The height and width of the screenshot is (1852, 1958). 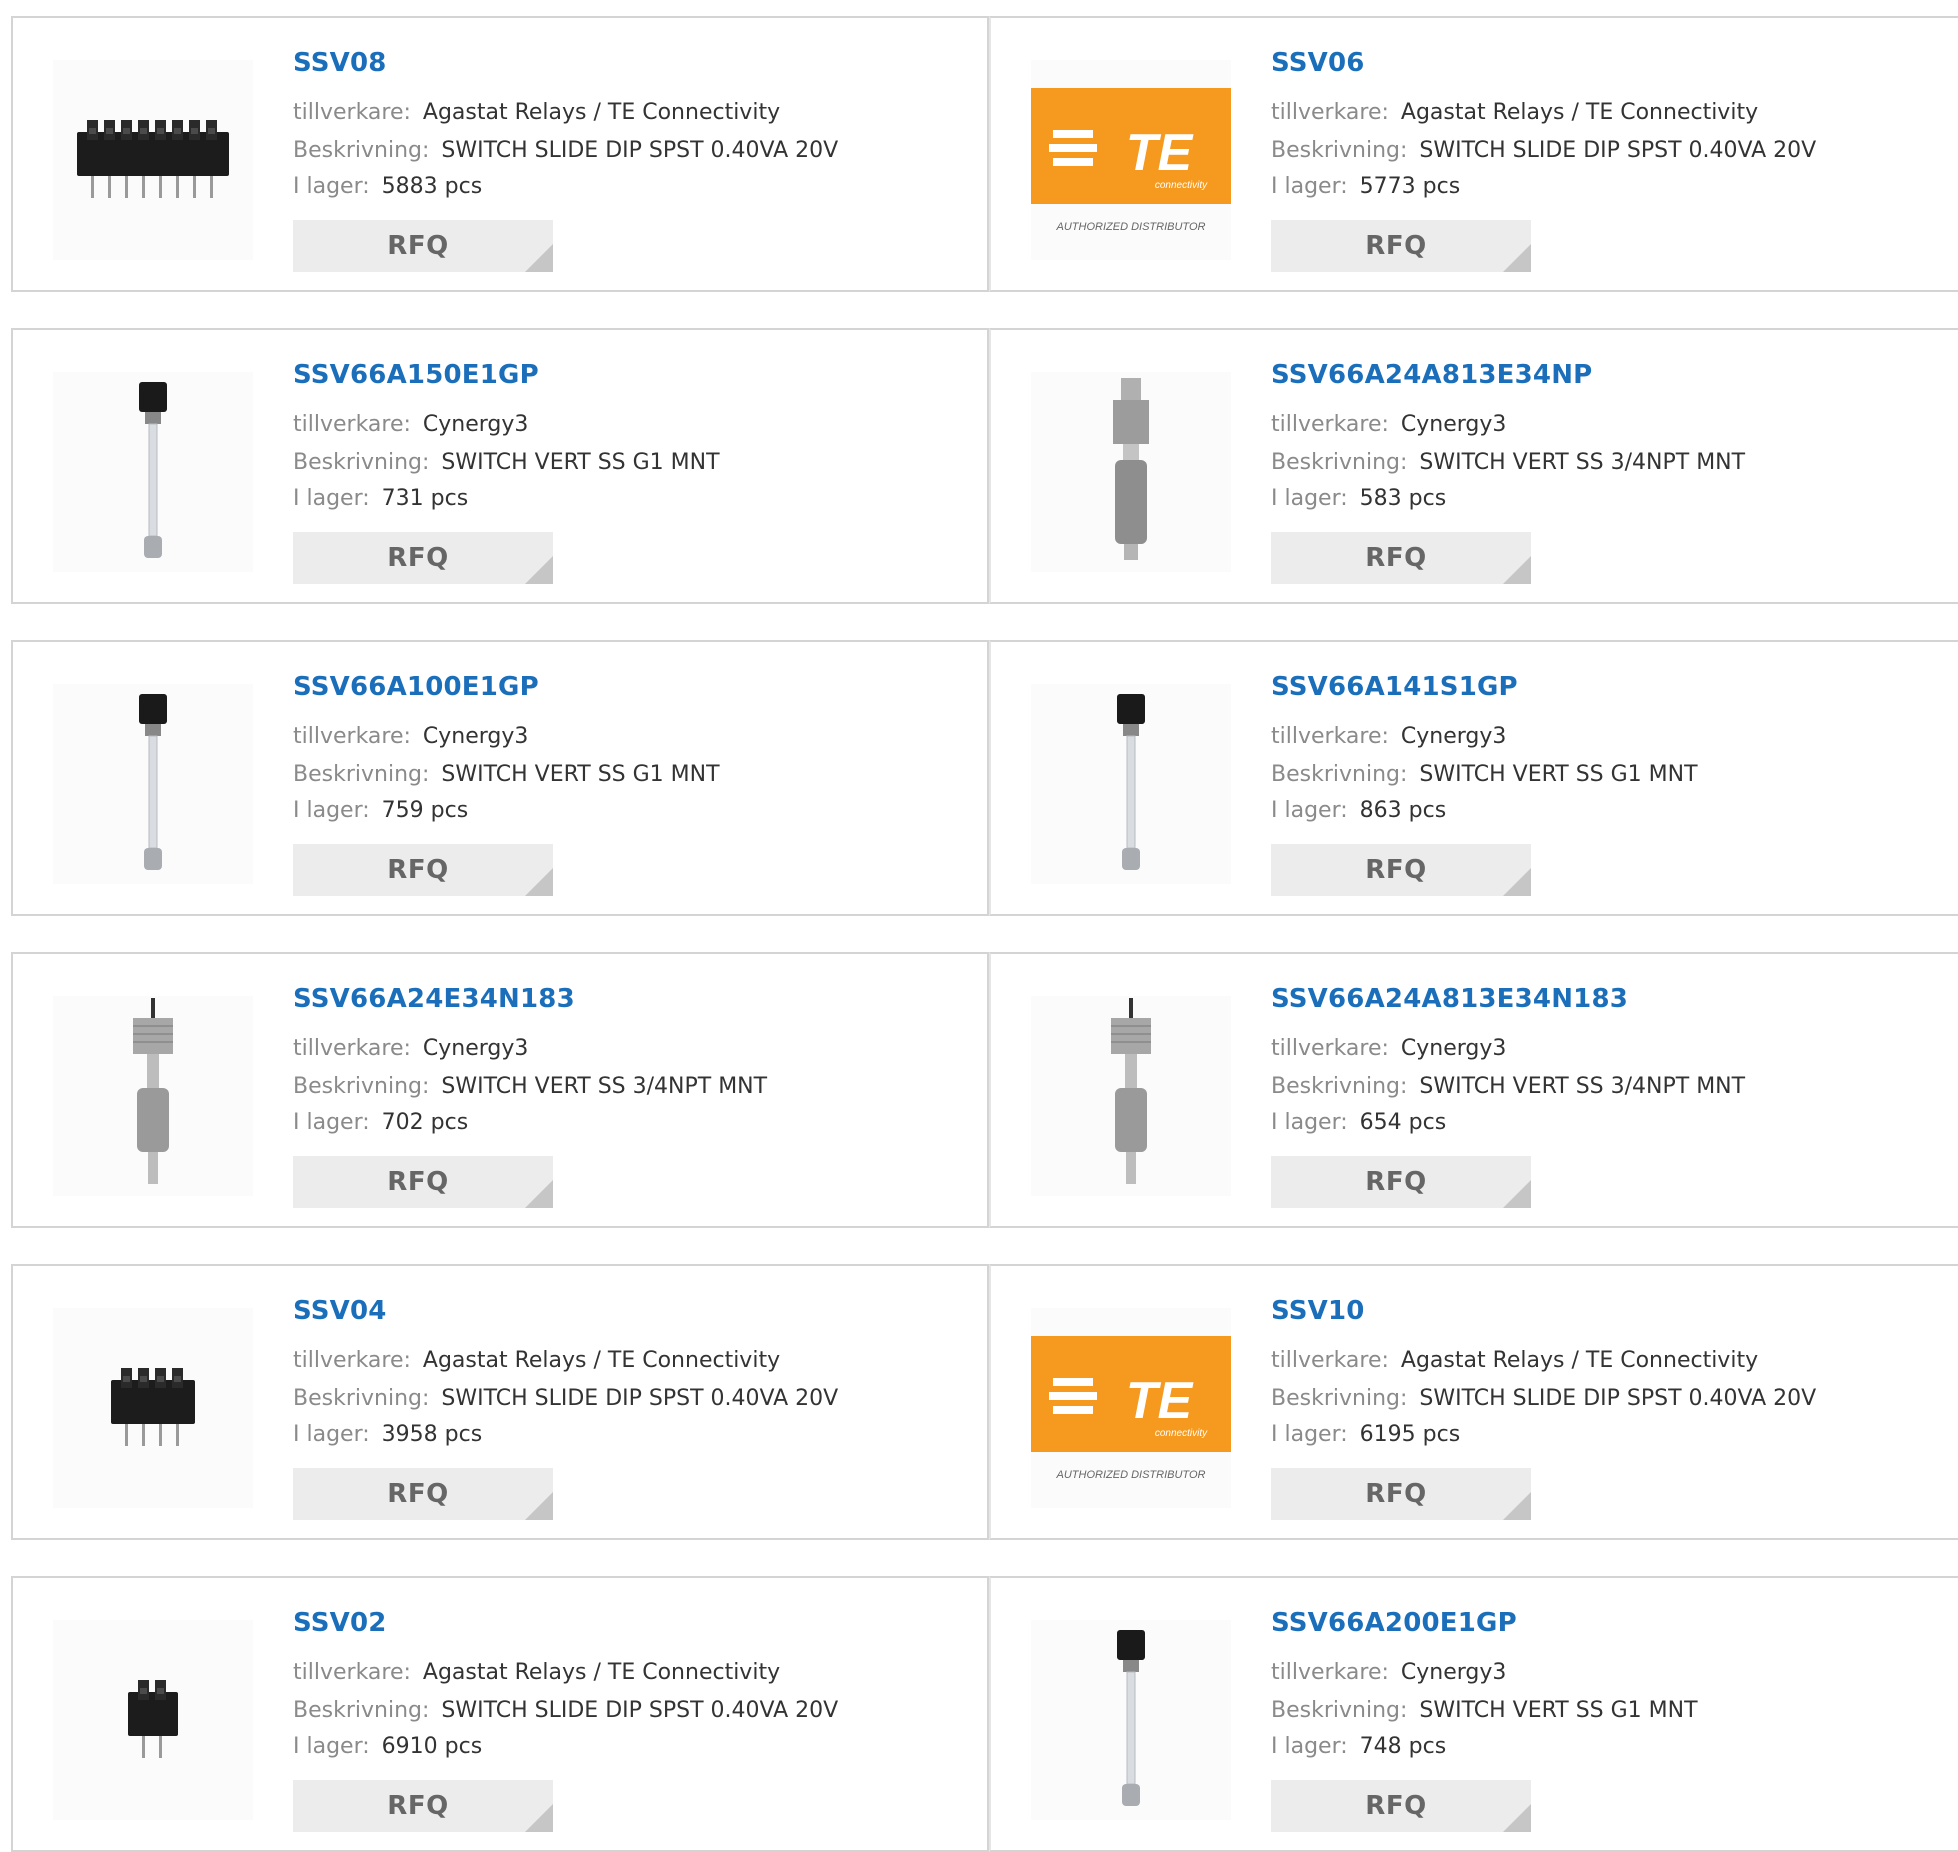 I want to click on te-logo-word: TE, so click(x=1160, y=153).